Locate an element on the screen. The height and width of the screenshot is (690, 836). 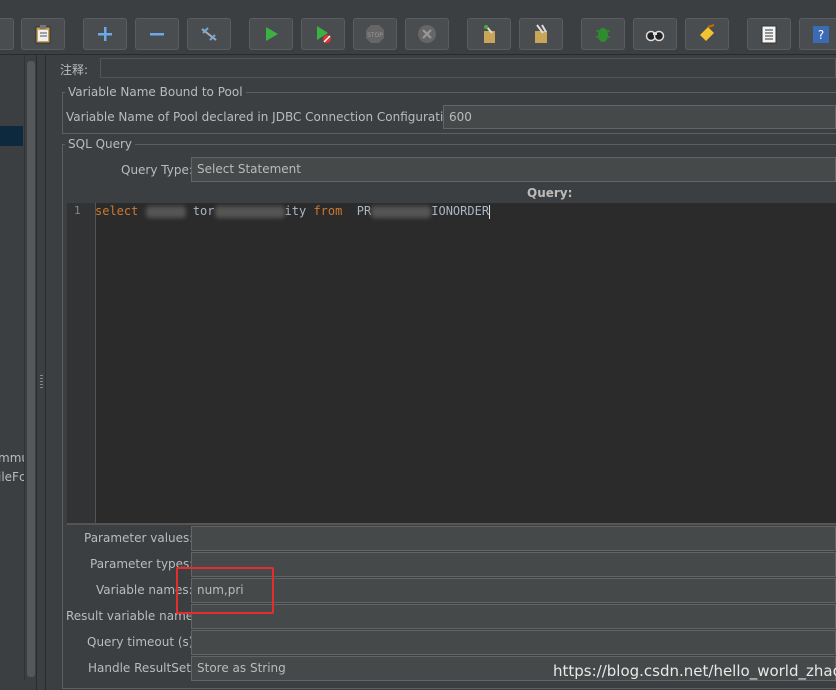
clear-all-button is located at coordinates (541, 34).